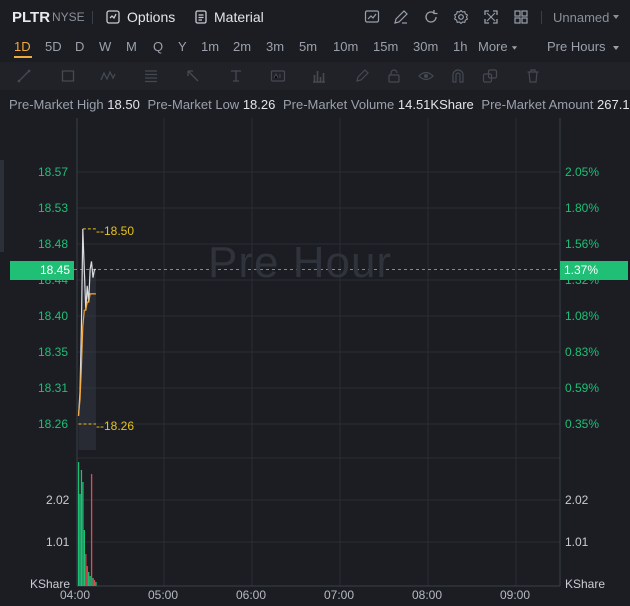 Image resolution: width=630 pixels, height=606 pixels. Describe the element at coordinates (275, 47) in the screenshot. I see `period-3m: 3m` at that location.